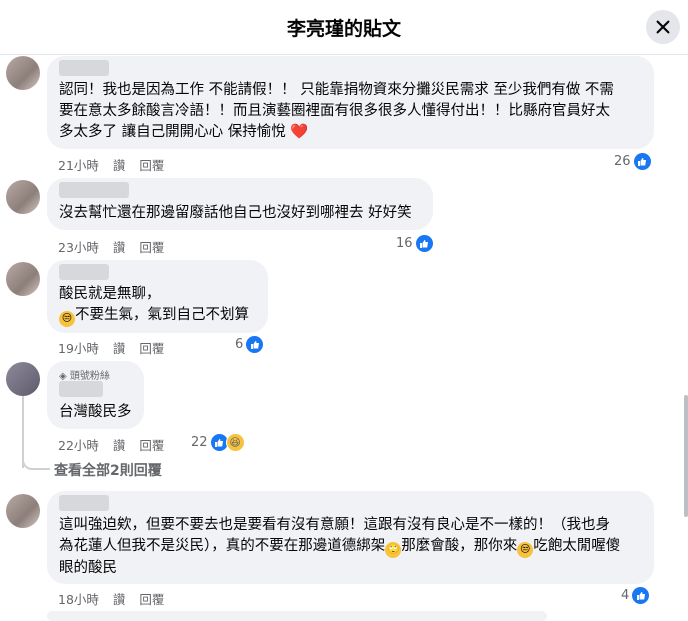  Describe the element at coordinates (108, 470) in the screenshot. I see `view-replies-link: 查看全部2則回覆` at that location.